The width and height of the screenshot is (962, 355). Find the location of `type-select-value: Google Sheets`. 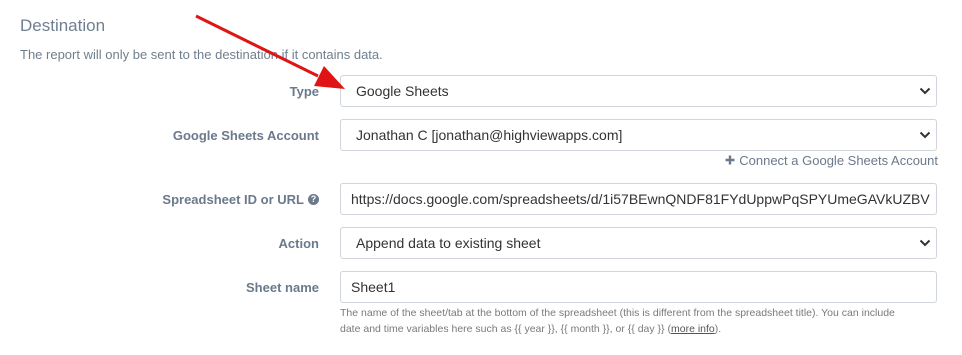

type-select-value: Google Sheets is located at coordinates (402, 91).